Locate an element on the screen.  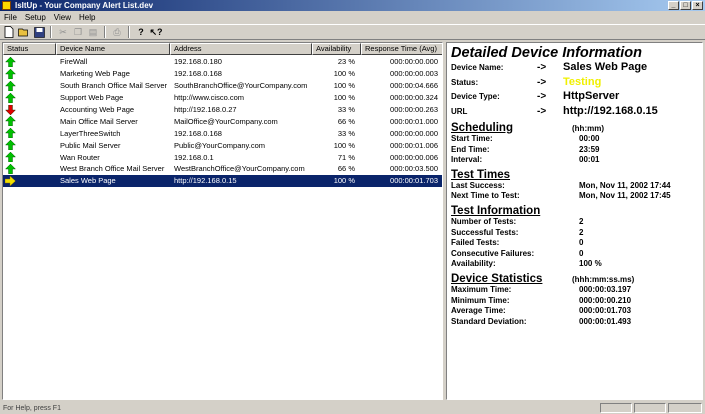
address-cell: WestBranchOffice@YourCompany.com is located at coordinates (239, 169).